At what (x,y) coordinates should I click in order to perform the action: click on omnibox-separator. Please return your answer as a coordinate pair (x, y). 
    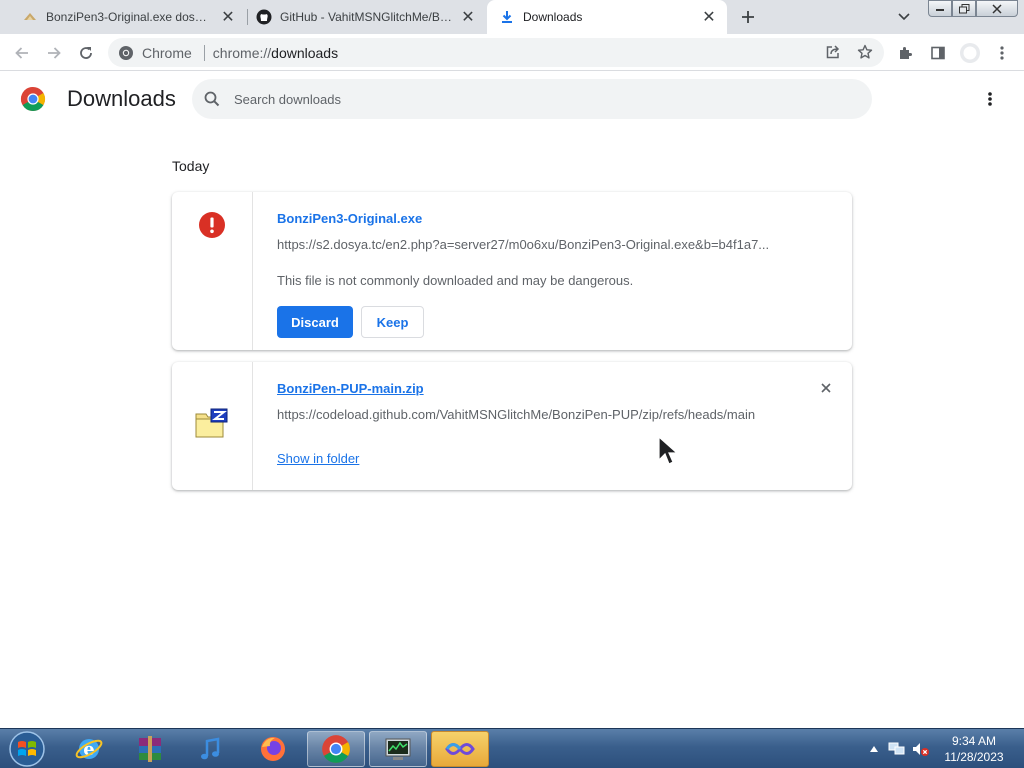
    Looking at the image, I should click on (204, 52).